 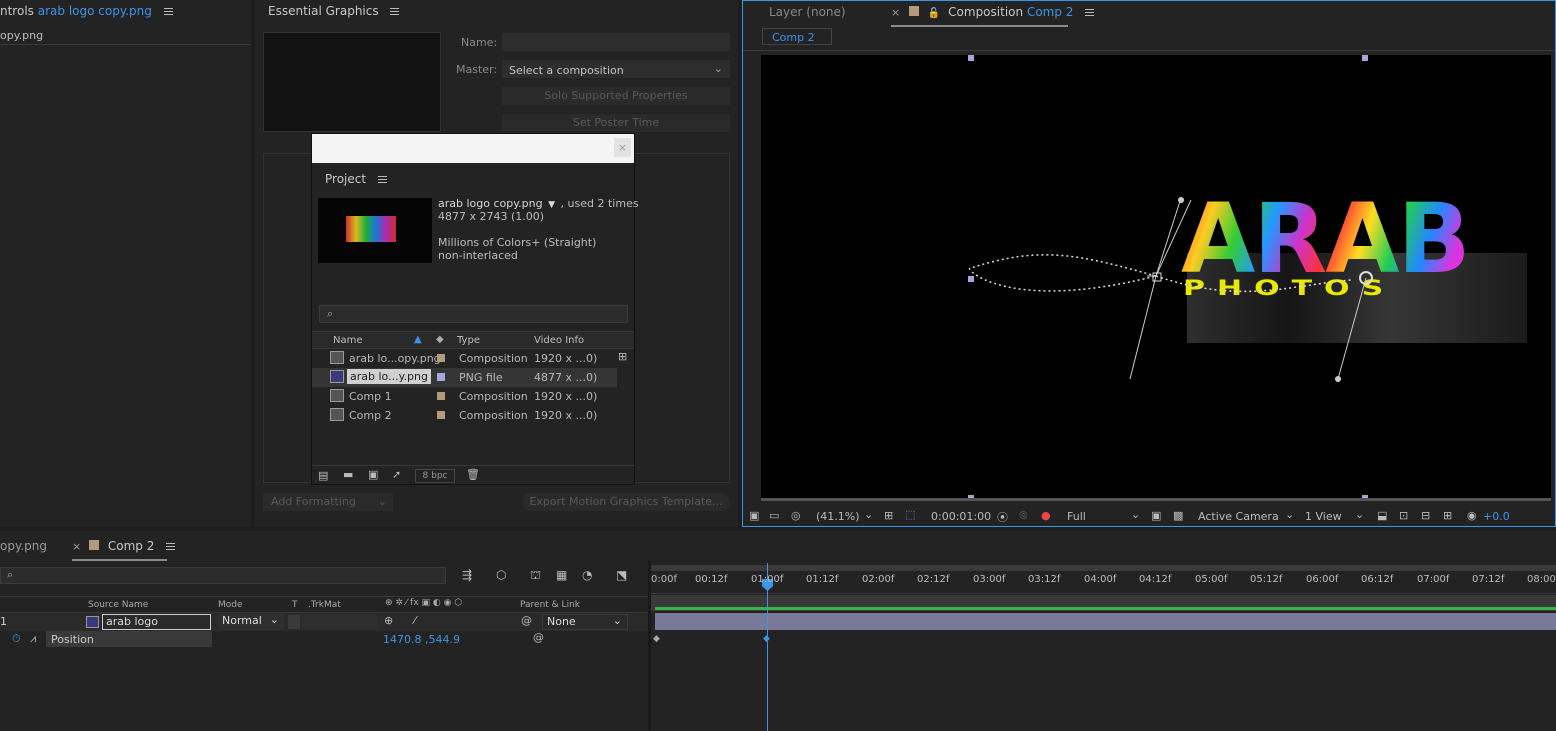 I want to click on camera-select: Active Camera, so click(x=1238, y=516).